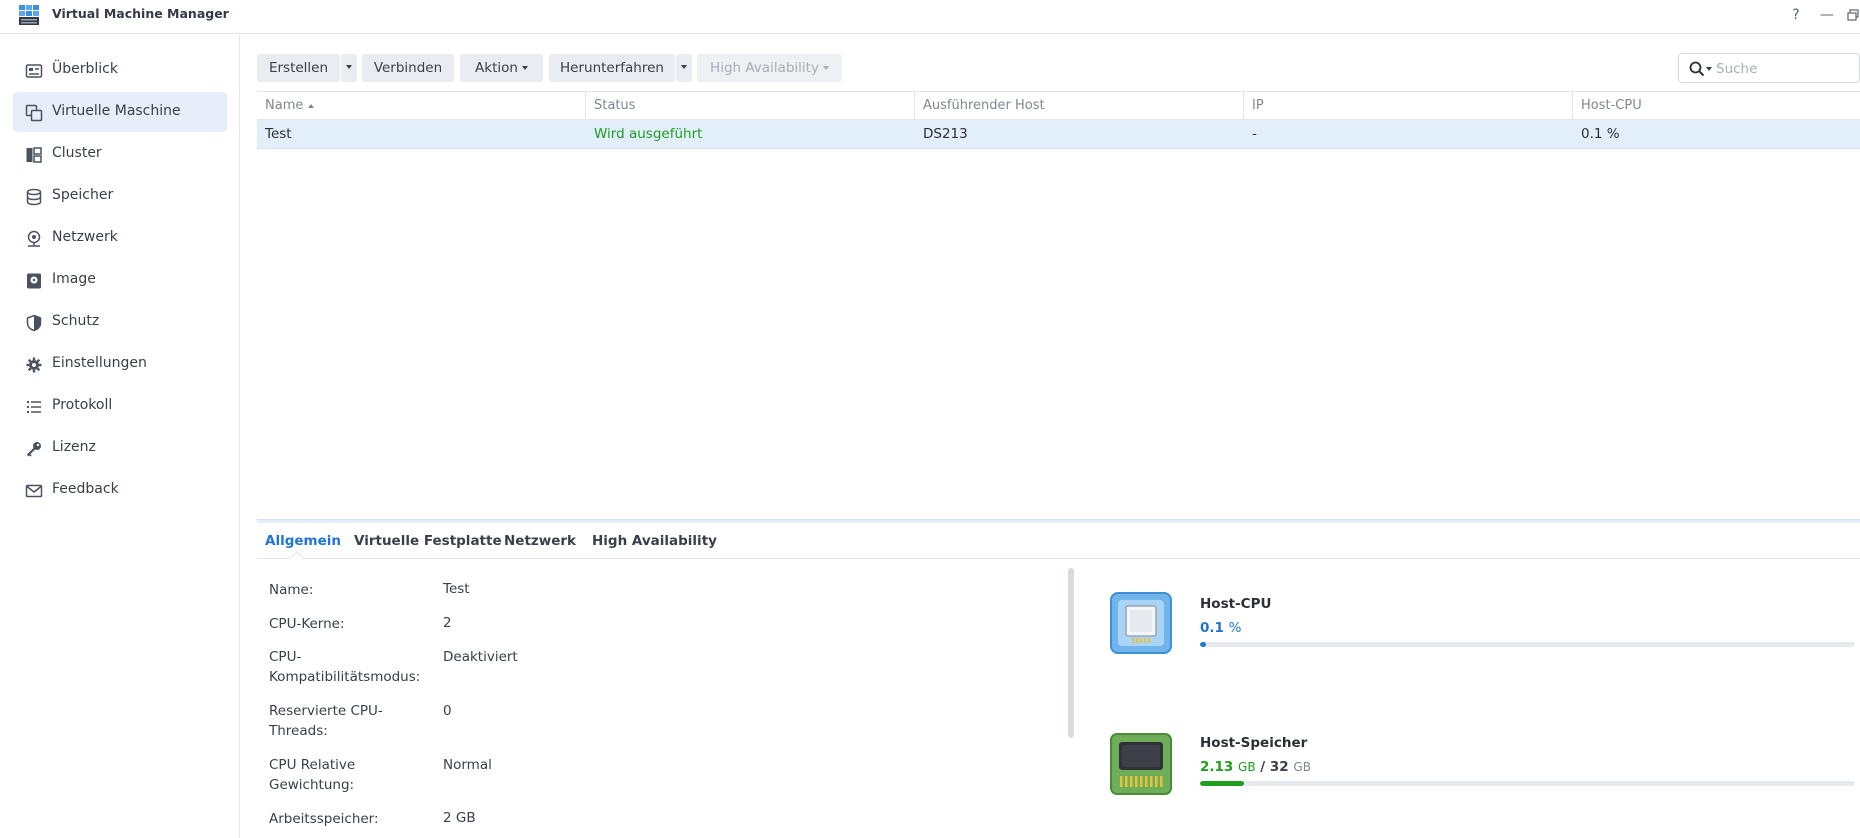  Describe the element at coordinates (324, 819) in the screenshot. I see `property-label: Arbeitsspeicher:` at that location.